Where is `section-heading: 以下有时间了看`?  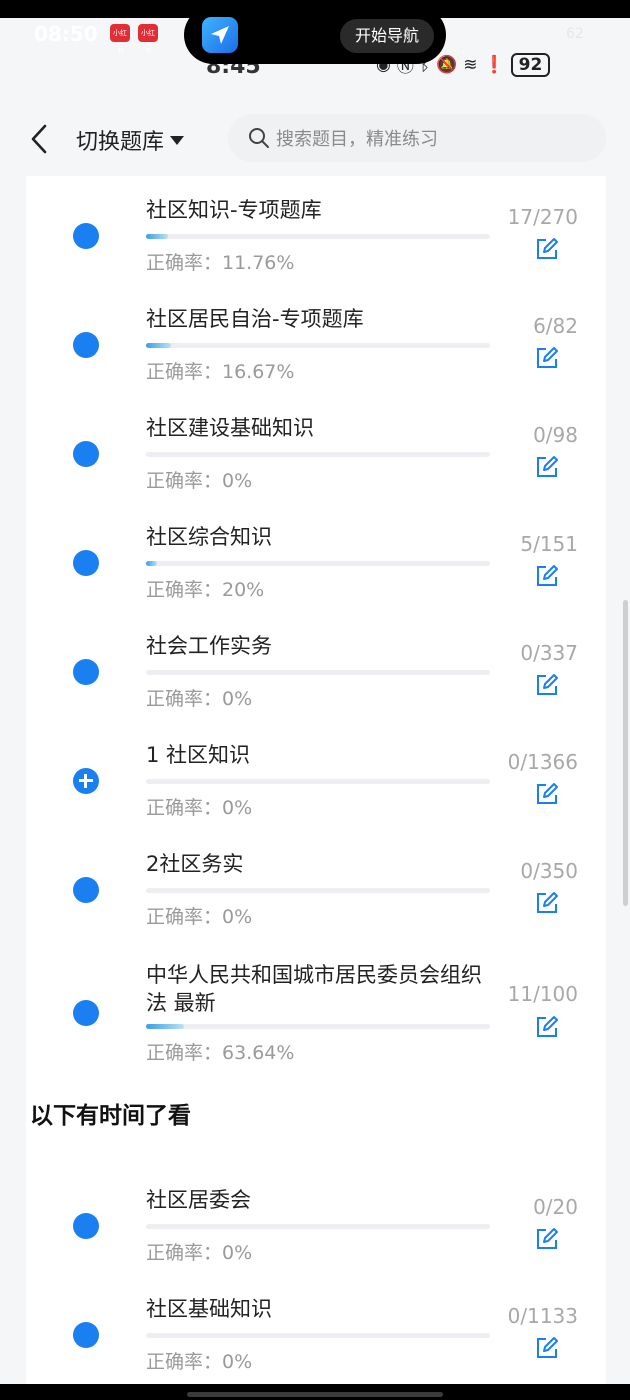
section-heading: 以下有时间了看 is located at coordinates (137, 1114).